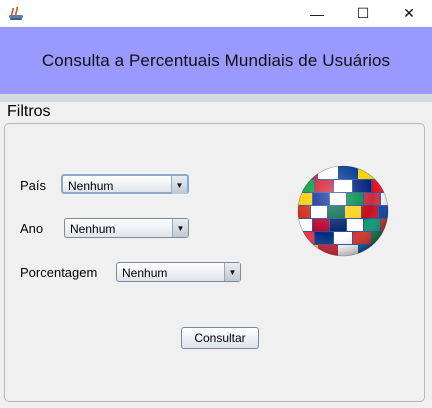 The width and height of the screenshot is (432, 408). I want to click on consultar-button: Consultar, so click(220, 338).